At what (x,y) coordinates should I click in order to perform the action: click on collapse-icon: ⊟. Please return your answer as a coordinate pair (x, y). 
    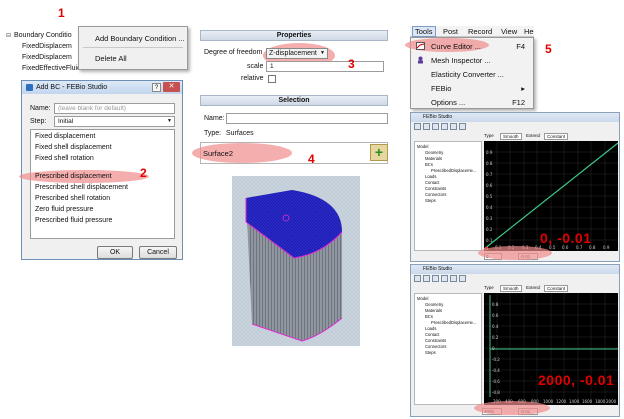
    Looking at the image, I should click on (10, 35).